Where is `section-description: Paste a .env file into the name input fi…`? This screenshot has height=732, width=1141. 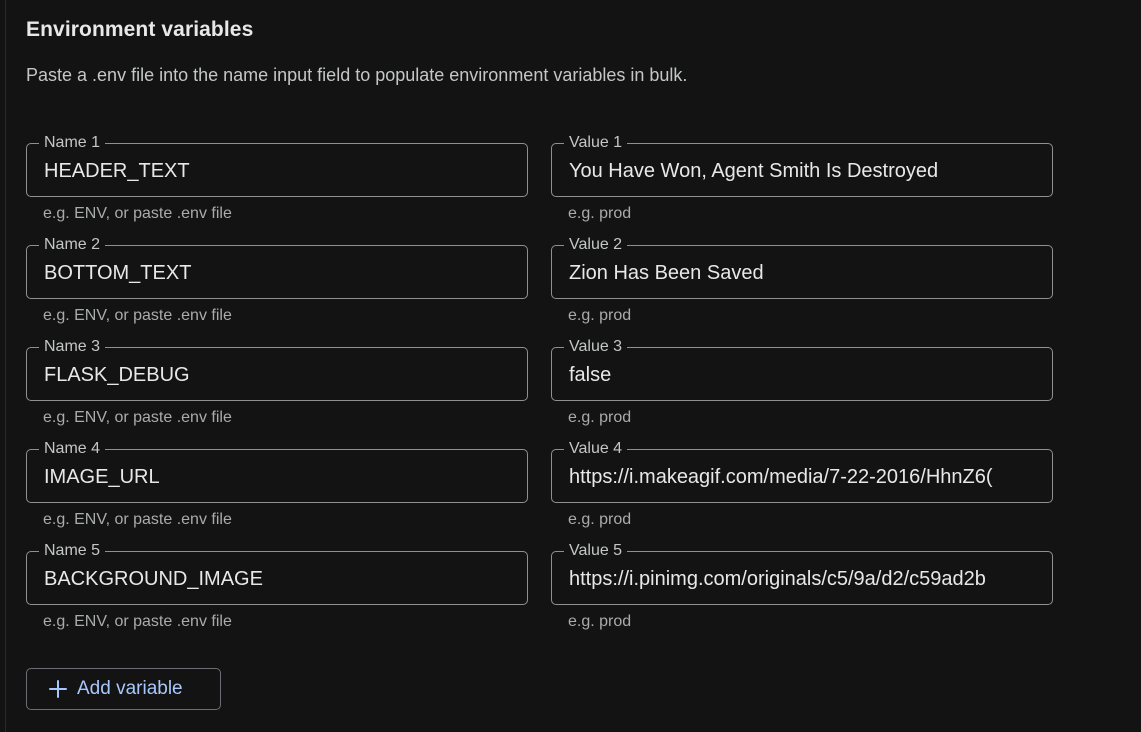 section-description: Paste a .env file into the name input fi… is located at coordinates (357, 75).